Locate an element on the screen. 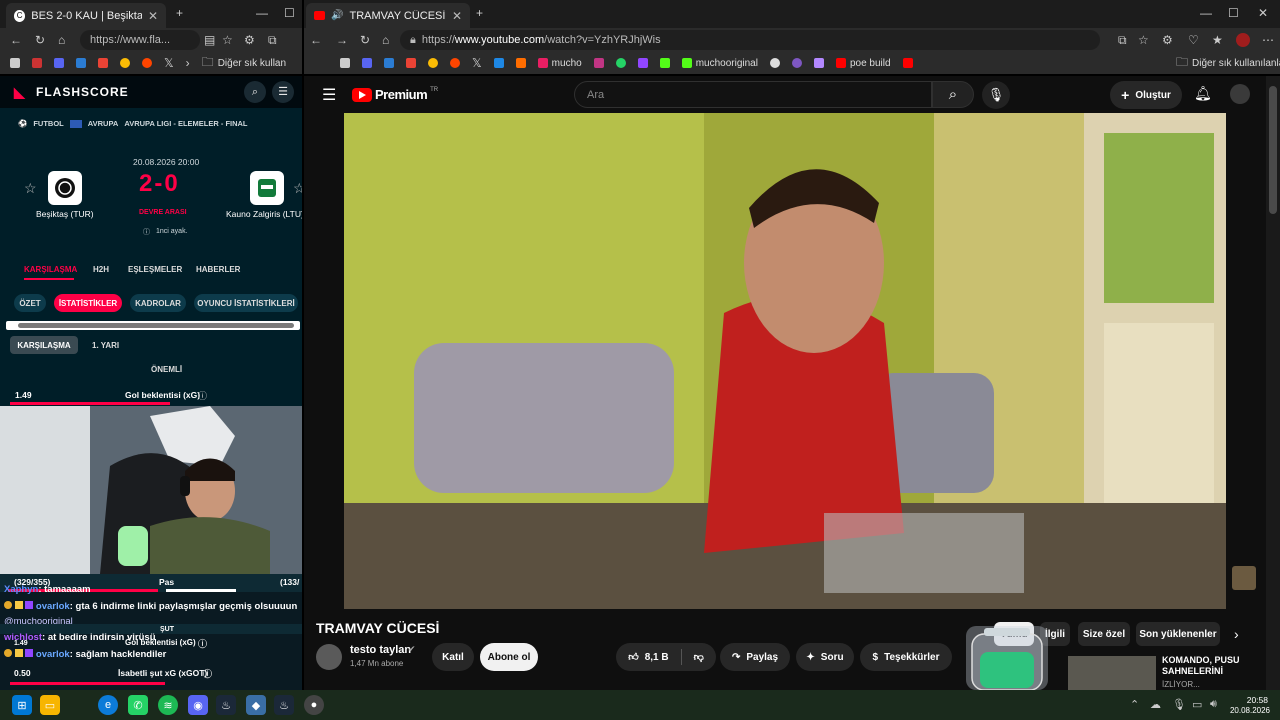  tray-icon: ☁ is located at coordinates (1155, 704).